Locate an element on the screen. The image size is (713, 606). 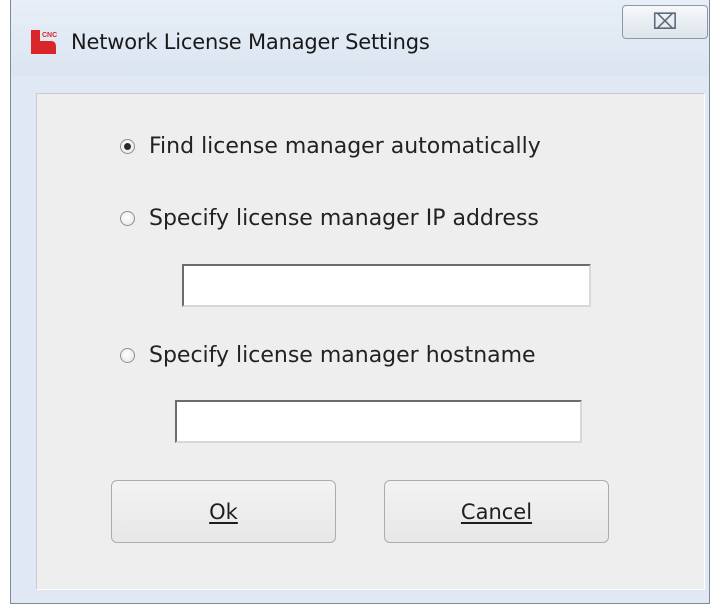
window-title: Network License Manager Settings is located at coordinates (250, 42).